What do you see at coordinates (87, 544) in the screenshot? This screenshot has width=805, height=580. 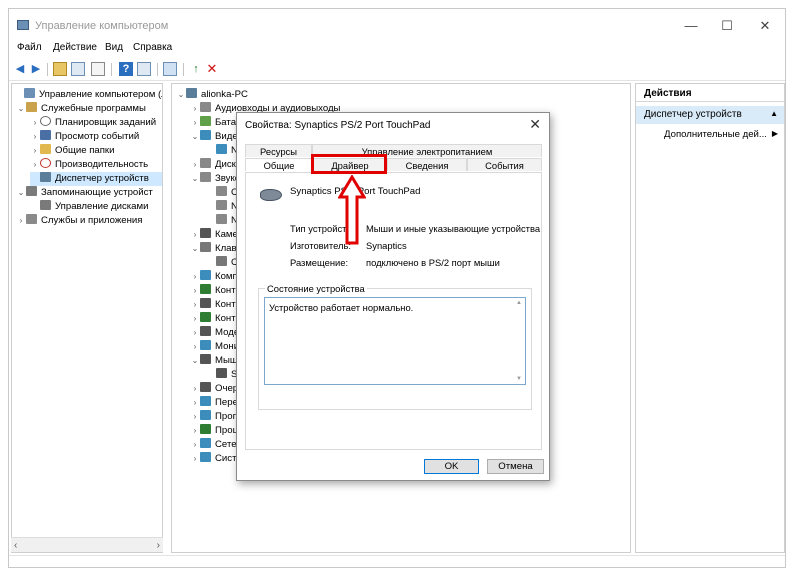 I see `horizontal-scrollbar: ‹ ›` at bounding box center [87, 544].